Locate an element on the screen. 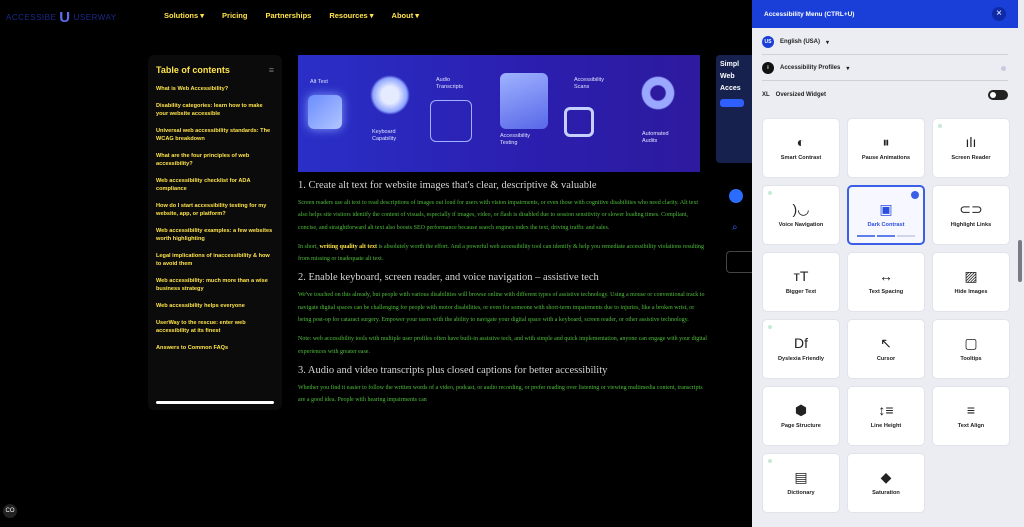 Image resolution: width=1024 pixels, height=527 pixels. dyslexia-friendly-tile: Df Dyslexia Friendly is located at coordinates (801, 349).